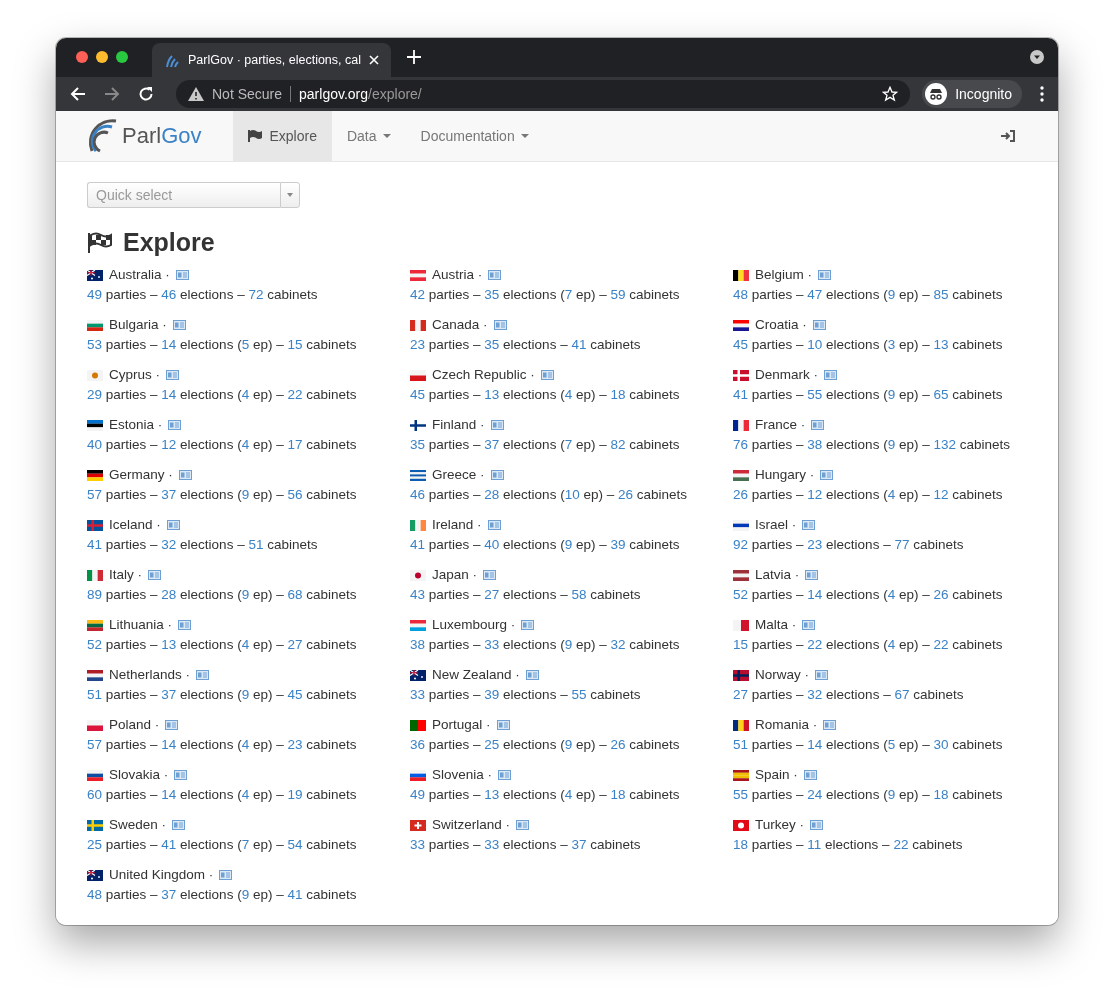 The width and height of the screenshot is (1114, 999). I want to click on country-name: Romania ·, so click(786, 725).